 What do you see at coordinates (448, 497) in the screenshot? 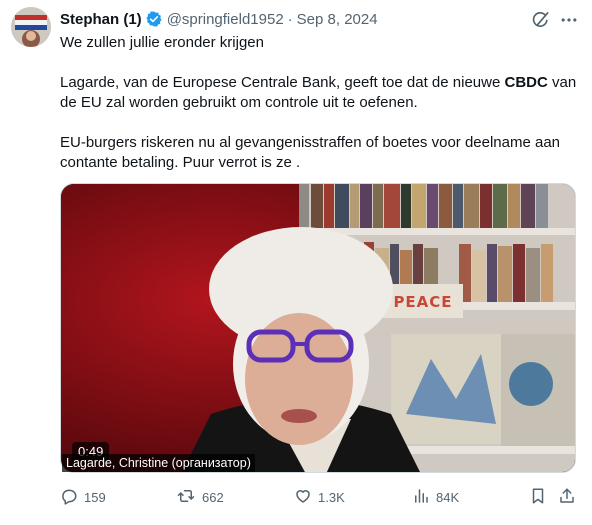
I see `views-count: 84K` at bounding box center [448, 497].